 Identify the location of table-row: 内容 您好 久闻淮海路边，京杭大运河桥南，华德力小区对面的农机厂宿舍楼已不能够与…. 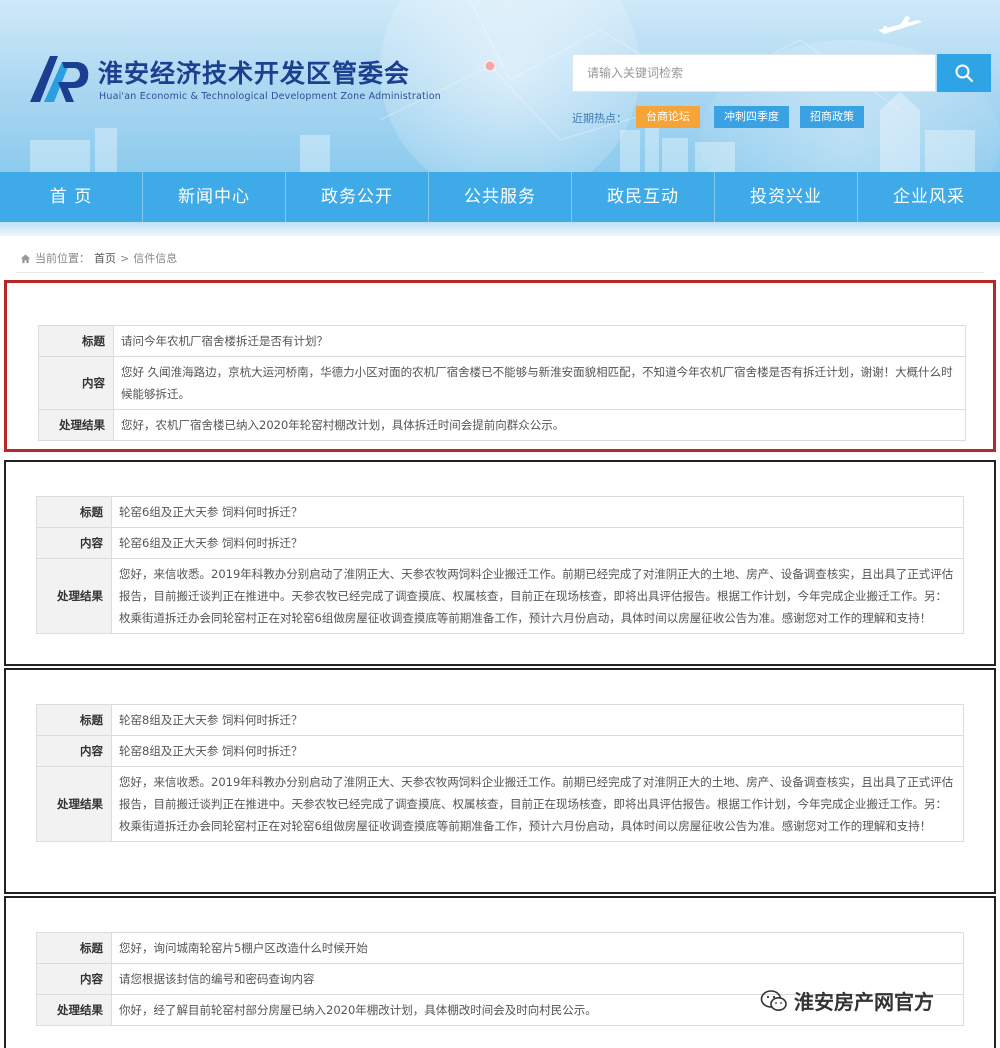
(502, 383).